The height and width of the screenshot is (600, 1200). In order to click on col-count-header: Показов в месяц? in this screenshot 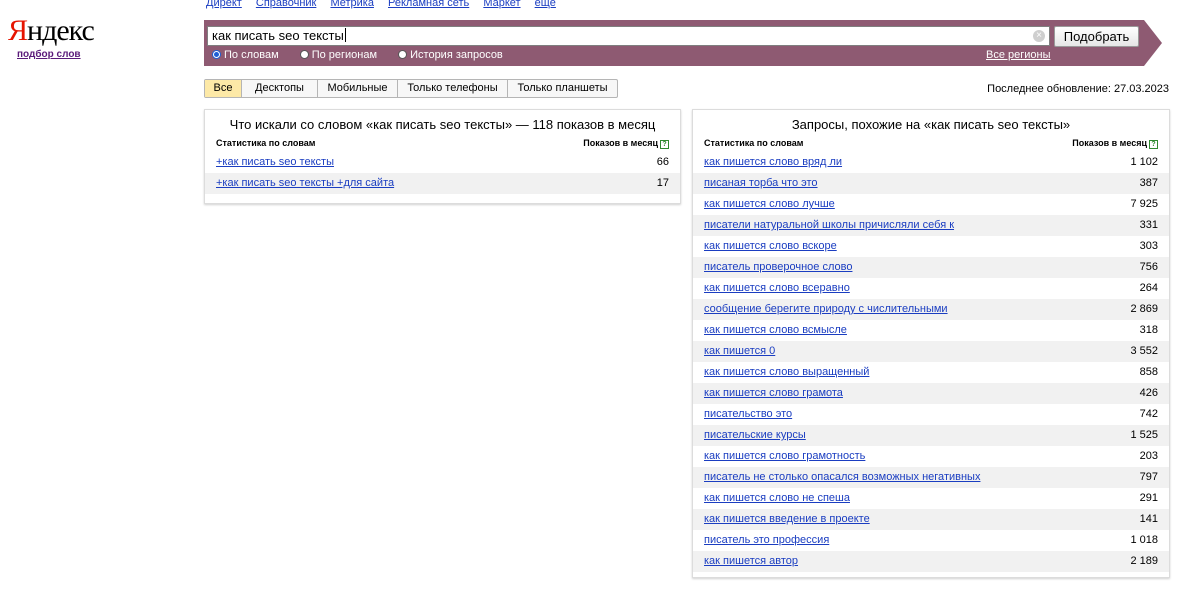, I will do `click(1115, 143)`.